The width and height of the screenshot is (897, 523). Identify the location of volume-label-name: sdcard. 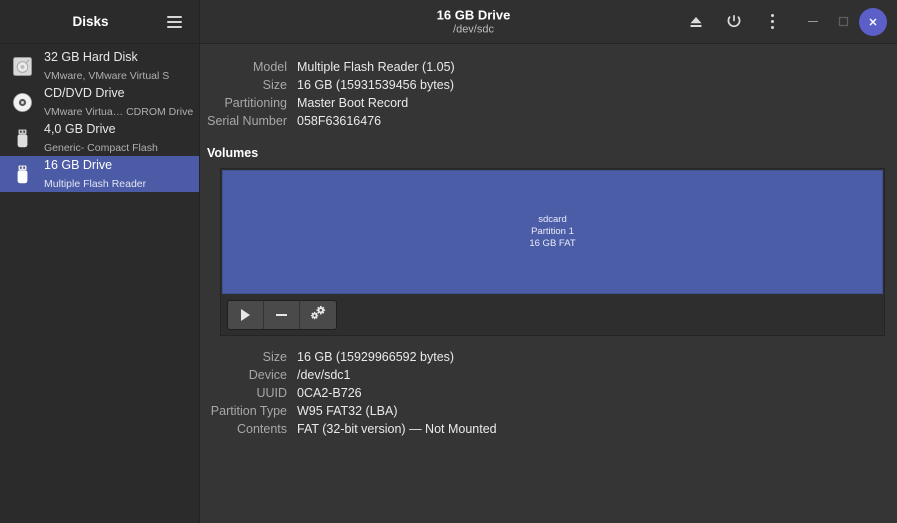
(552, 219).